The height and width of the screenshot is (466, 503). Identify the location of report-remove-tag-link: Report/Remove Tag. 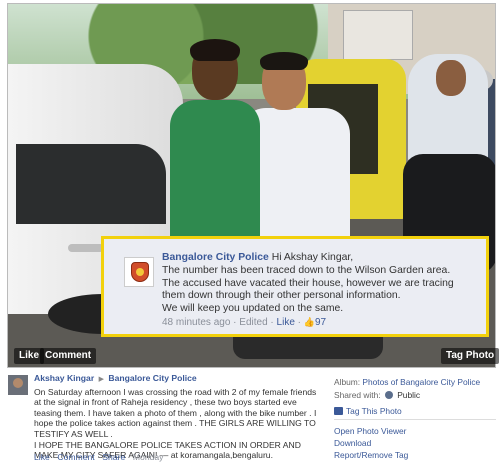
(371, 455).